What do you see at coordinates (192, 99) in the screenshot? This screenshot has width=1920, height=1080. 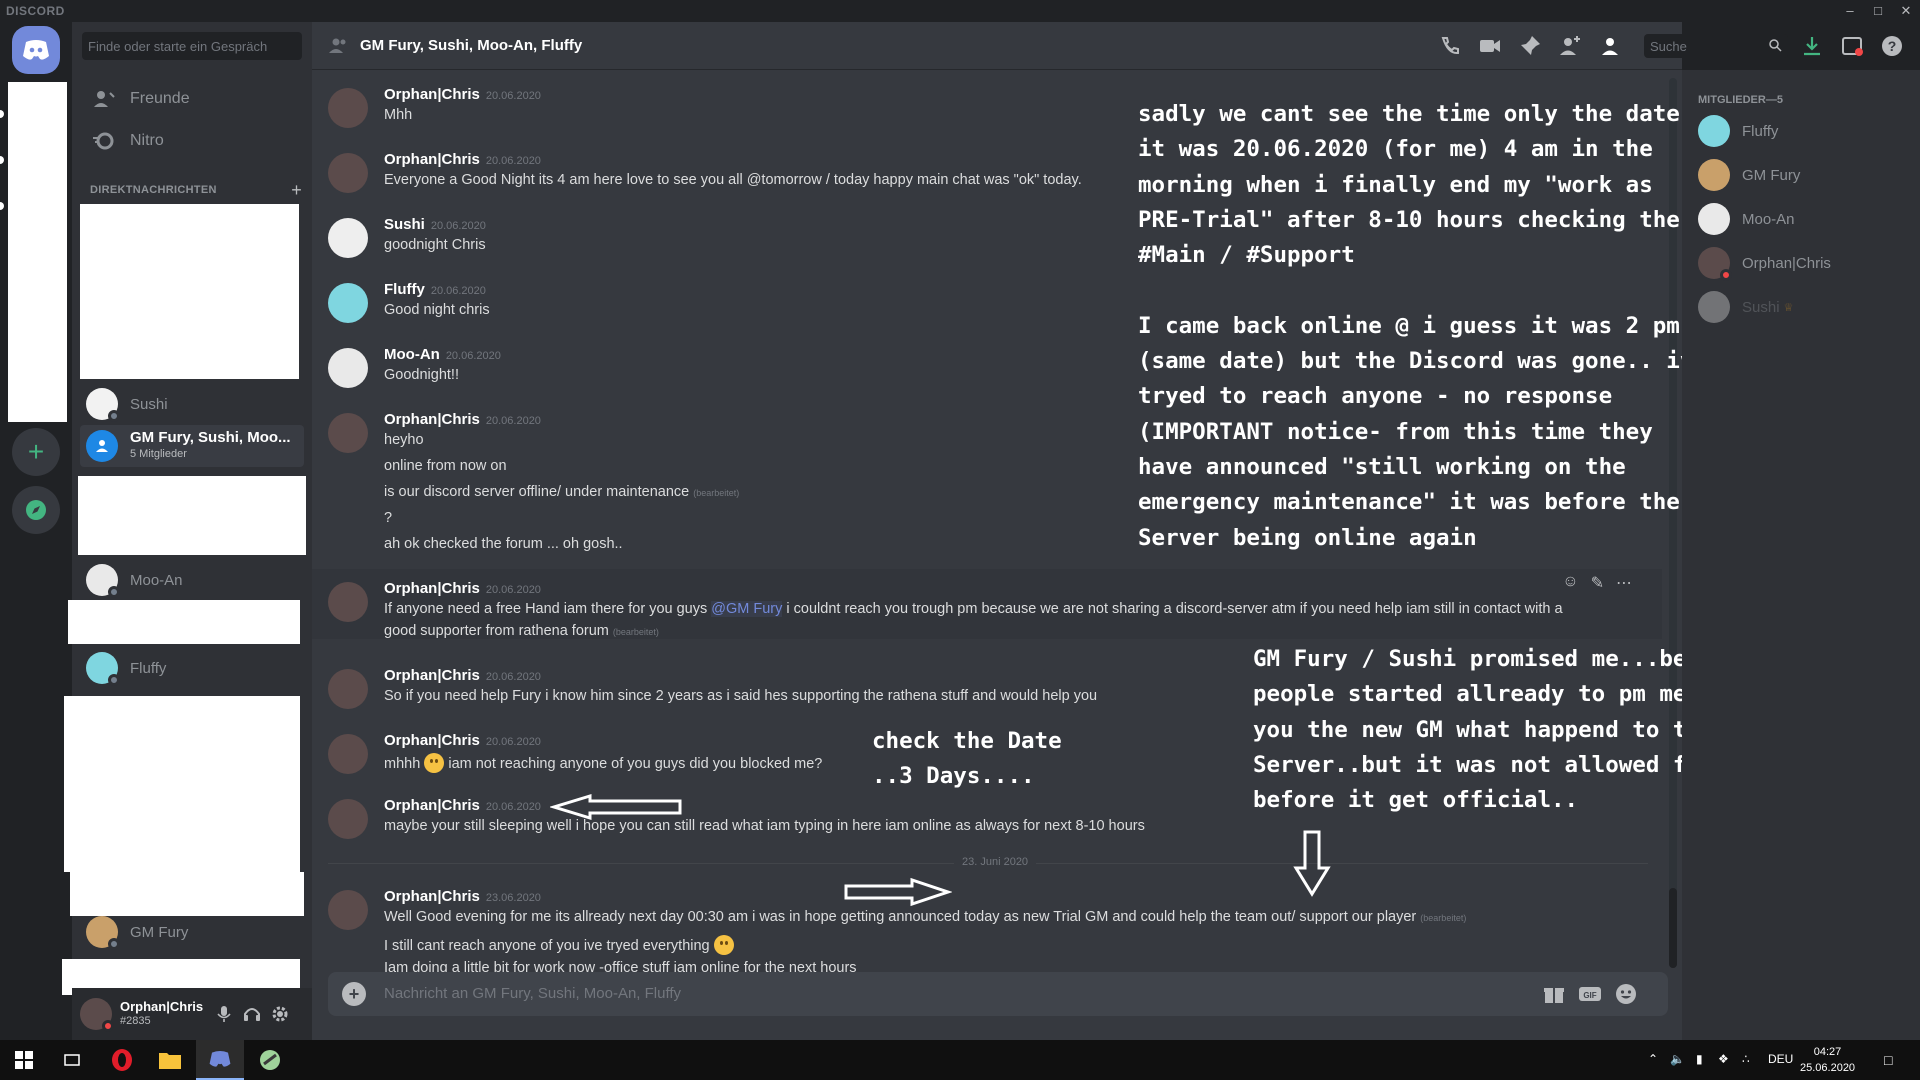 I see `nav-friends: Freunde` at bounding box center [192, 99].